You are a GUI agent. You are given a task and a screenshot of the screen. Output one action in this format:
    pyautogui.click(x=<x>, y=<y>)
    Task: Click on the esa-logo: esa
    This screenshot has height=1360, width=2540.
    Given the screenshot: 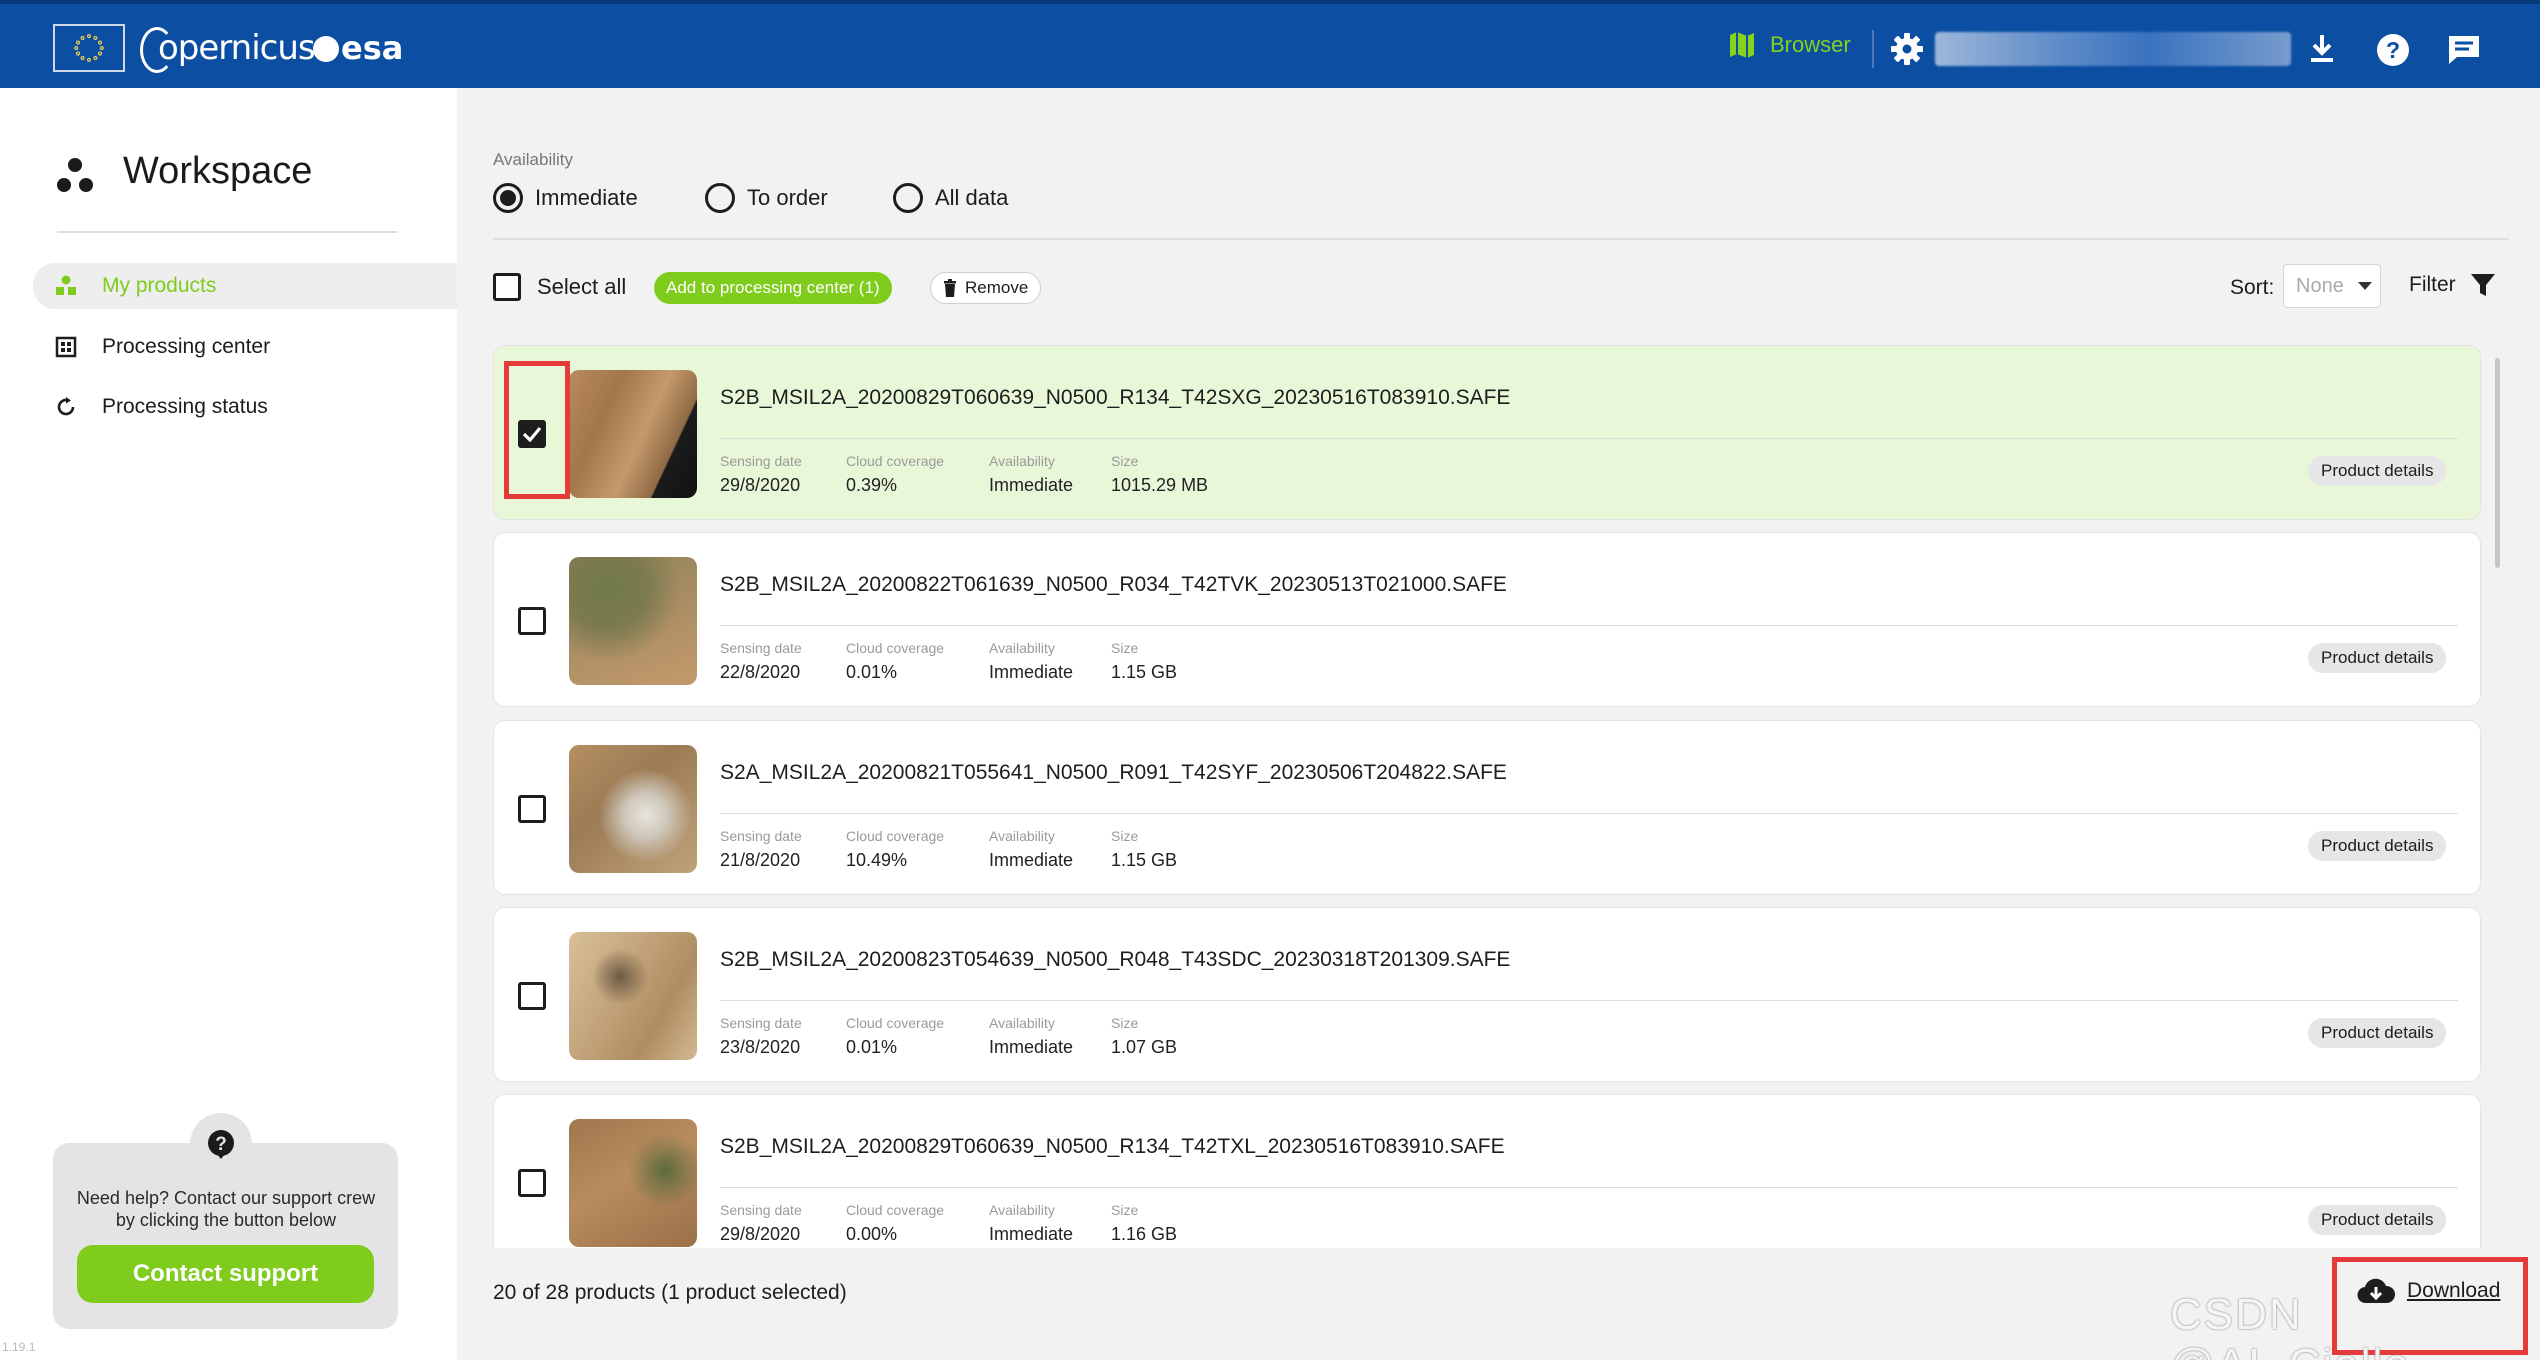 What is the action you would take?
    pyautogui.click(x=358, y=48)
    